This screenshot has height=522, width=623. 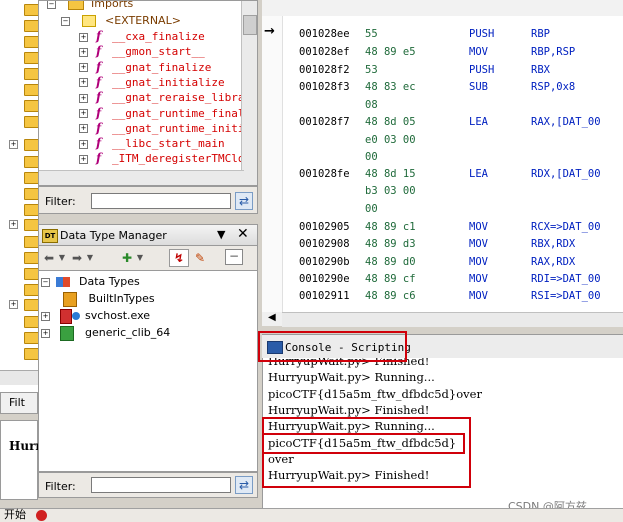 What do you see at coordinates (19, 200) in the screenshot?
I see `program-tree-strip: + + +` at bounding box center [19, 200].